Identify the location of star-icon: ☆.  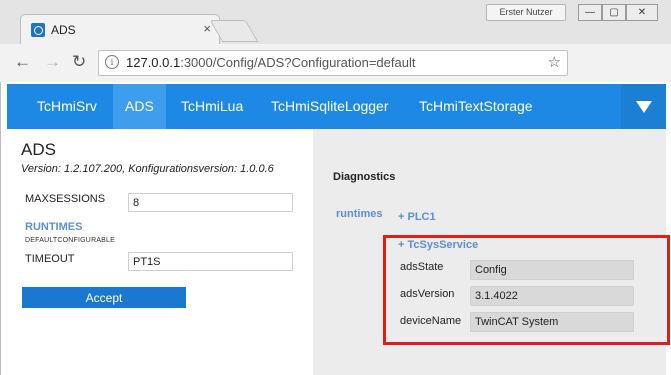
(554, 62).